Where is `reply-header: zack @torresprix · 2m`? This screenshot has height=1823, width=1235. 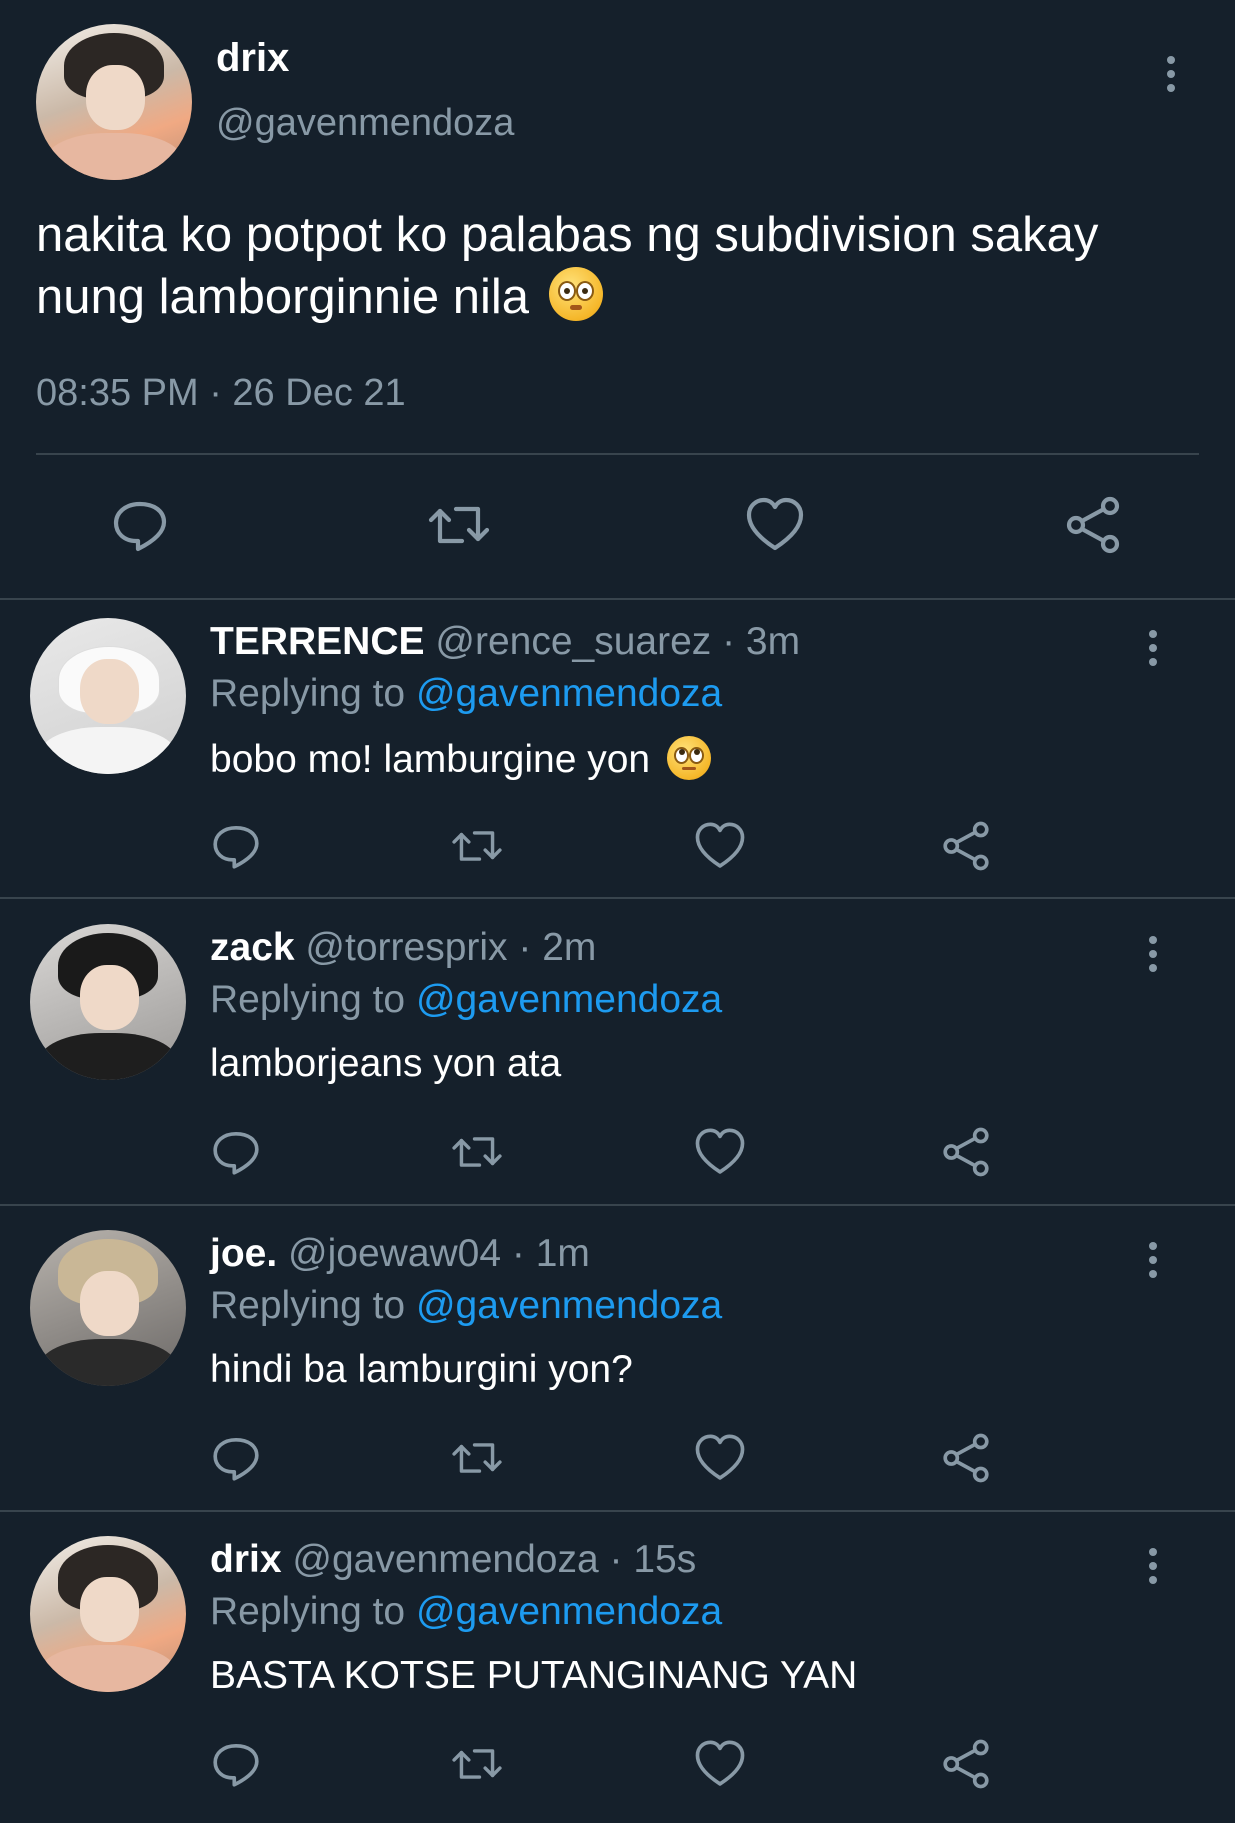 reply-header: zack @torresprix · 2m is located at coordinates (403, 948).